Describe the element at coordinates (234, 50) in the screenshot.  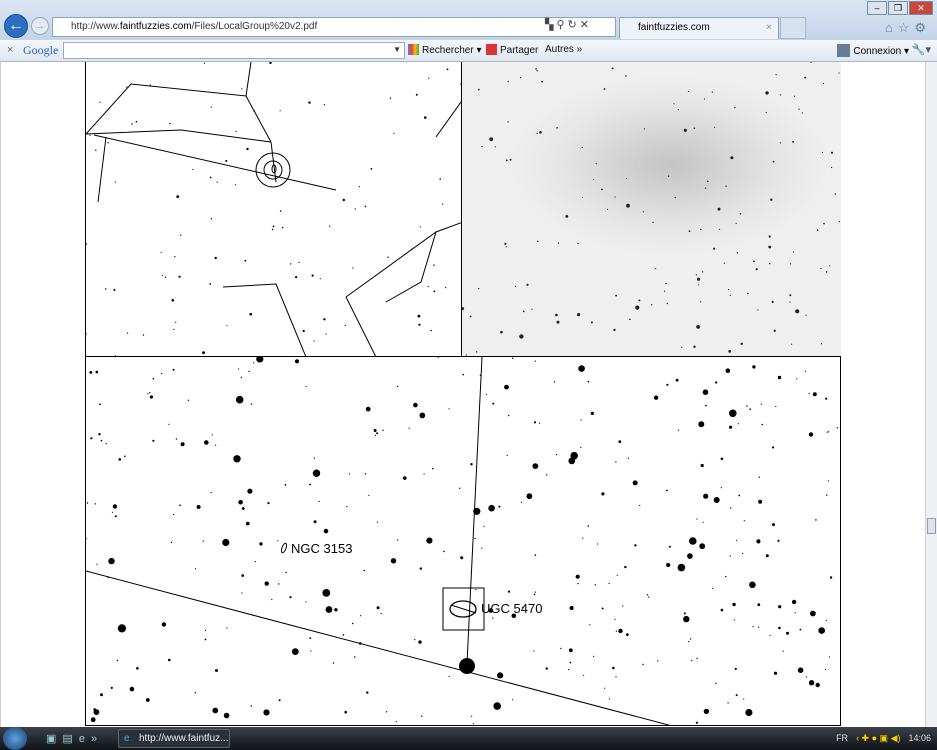
I see `google-search-input: ▼` at that location.